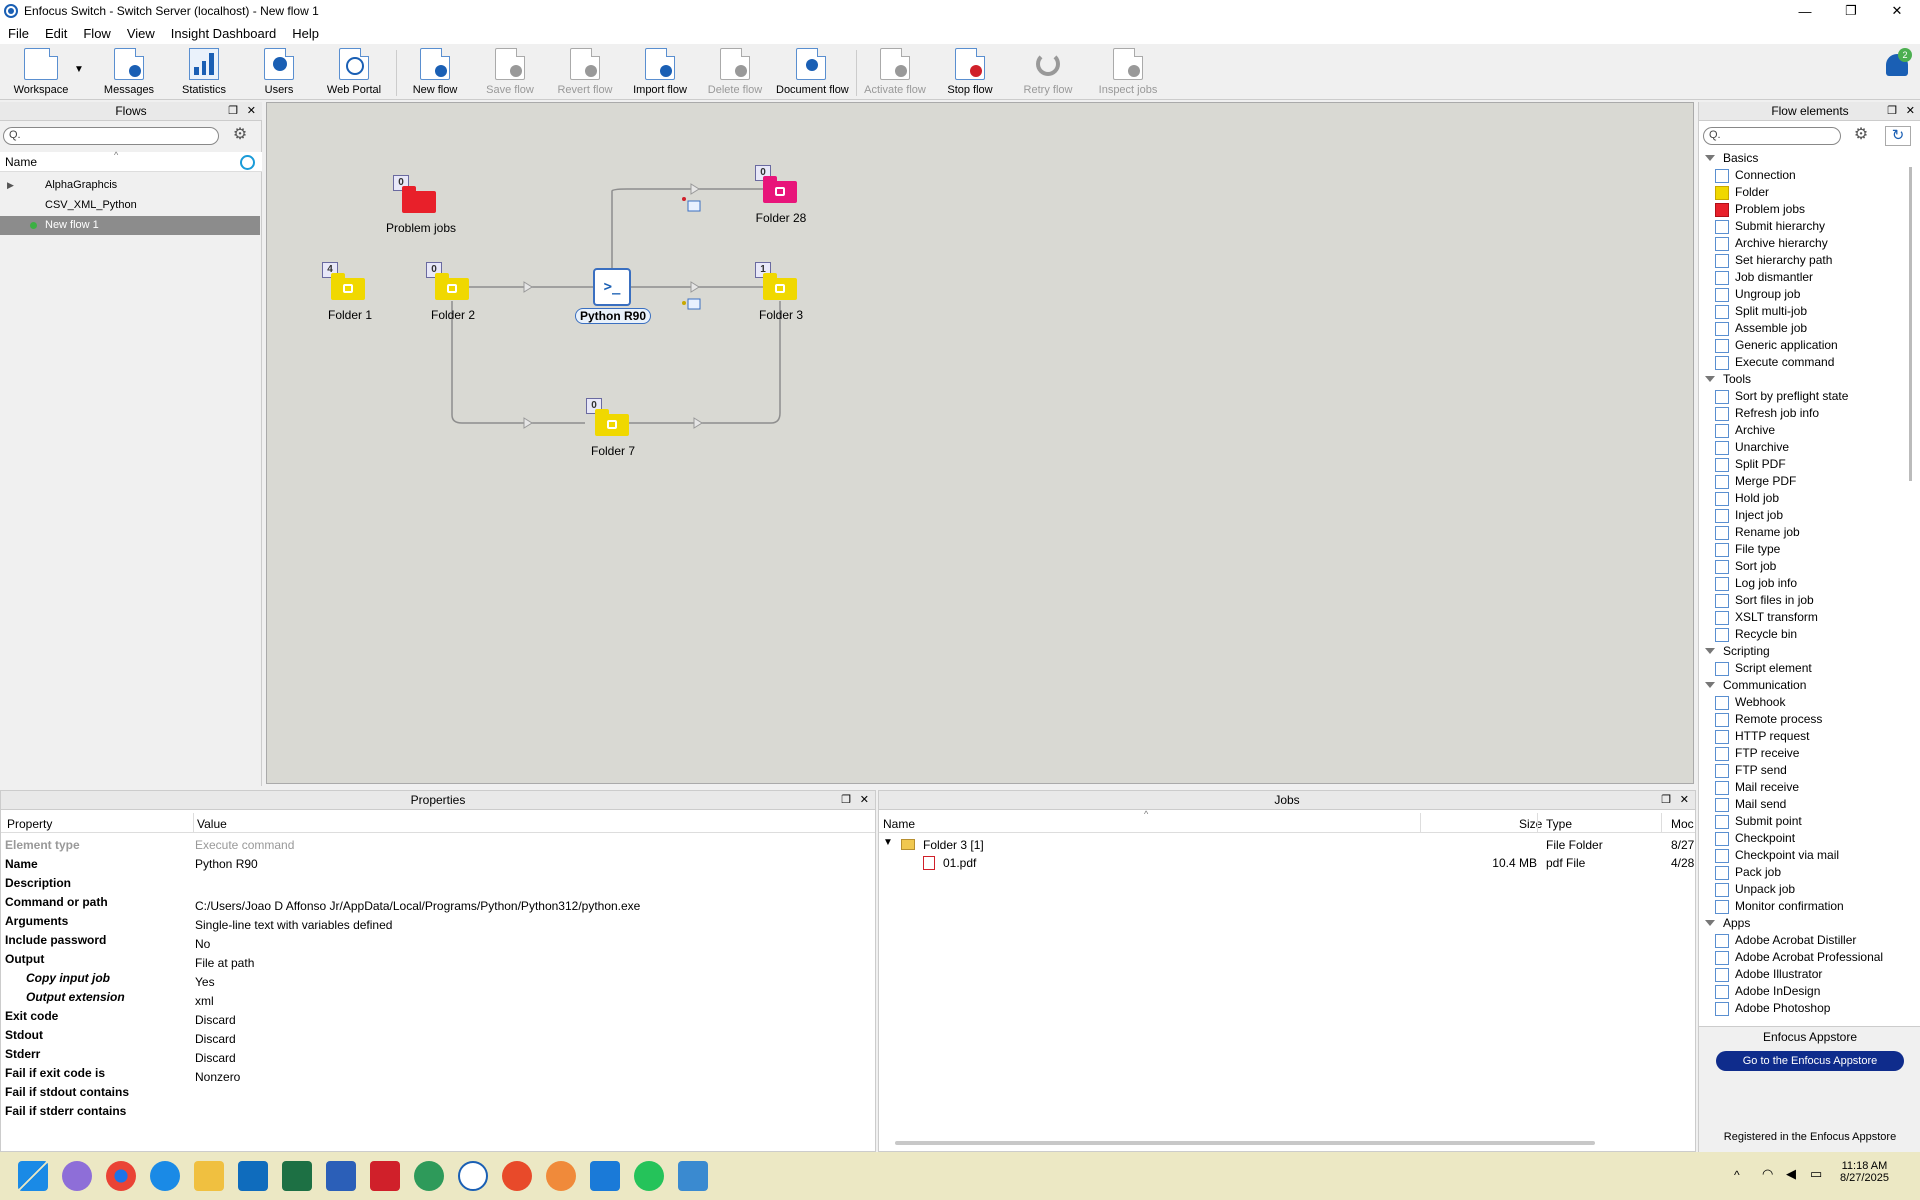 Image resolution: width=1920 pixels, height=1200 pixels. What do you see at coordinates (1781, 396) in the screenshot?
I see `flow-element-item: Sort by preflight state` at bounding box center [1781, 396].